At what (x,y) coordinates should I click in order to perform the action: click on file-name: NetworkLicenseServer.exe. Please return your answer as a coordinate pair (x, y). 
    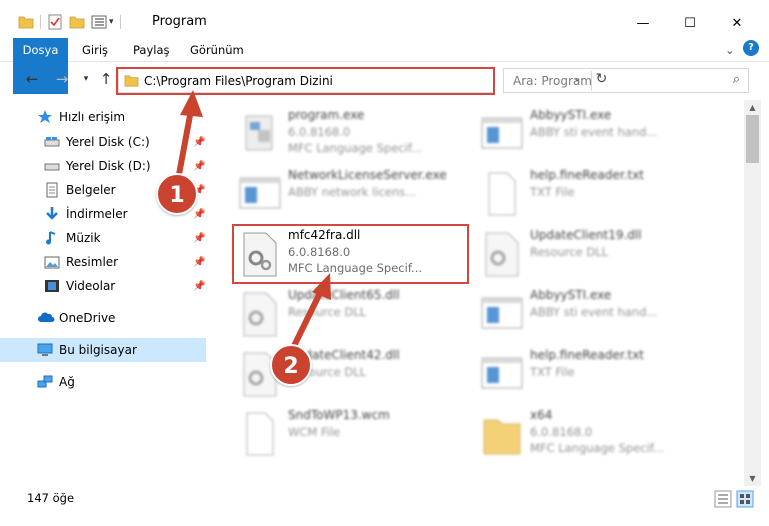
    Looking at the image, I should click on (367, 175).